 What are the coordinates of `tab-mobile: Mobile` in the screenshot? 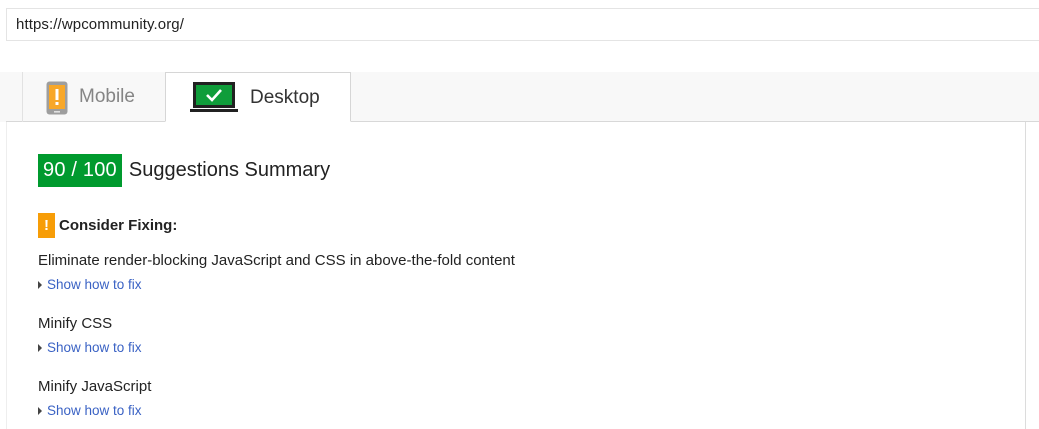 It's located at (93, 97).